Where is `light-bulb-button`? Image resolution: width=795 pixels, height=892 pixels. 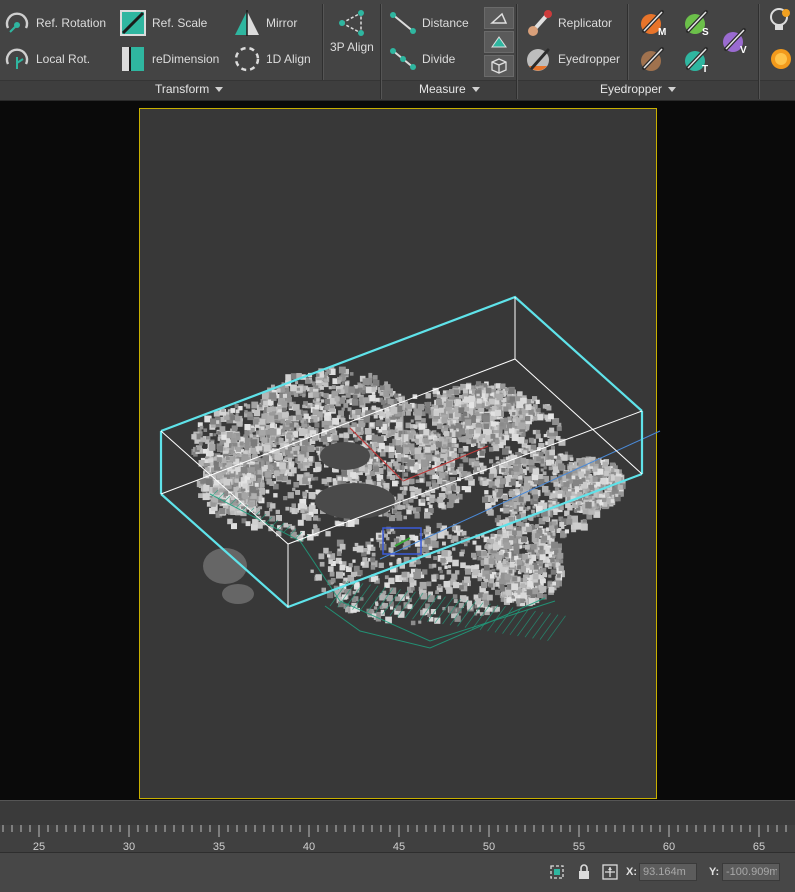 light-bulb-button is located at coordinates (779, 20).